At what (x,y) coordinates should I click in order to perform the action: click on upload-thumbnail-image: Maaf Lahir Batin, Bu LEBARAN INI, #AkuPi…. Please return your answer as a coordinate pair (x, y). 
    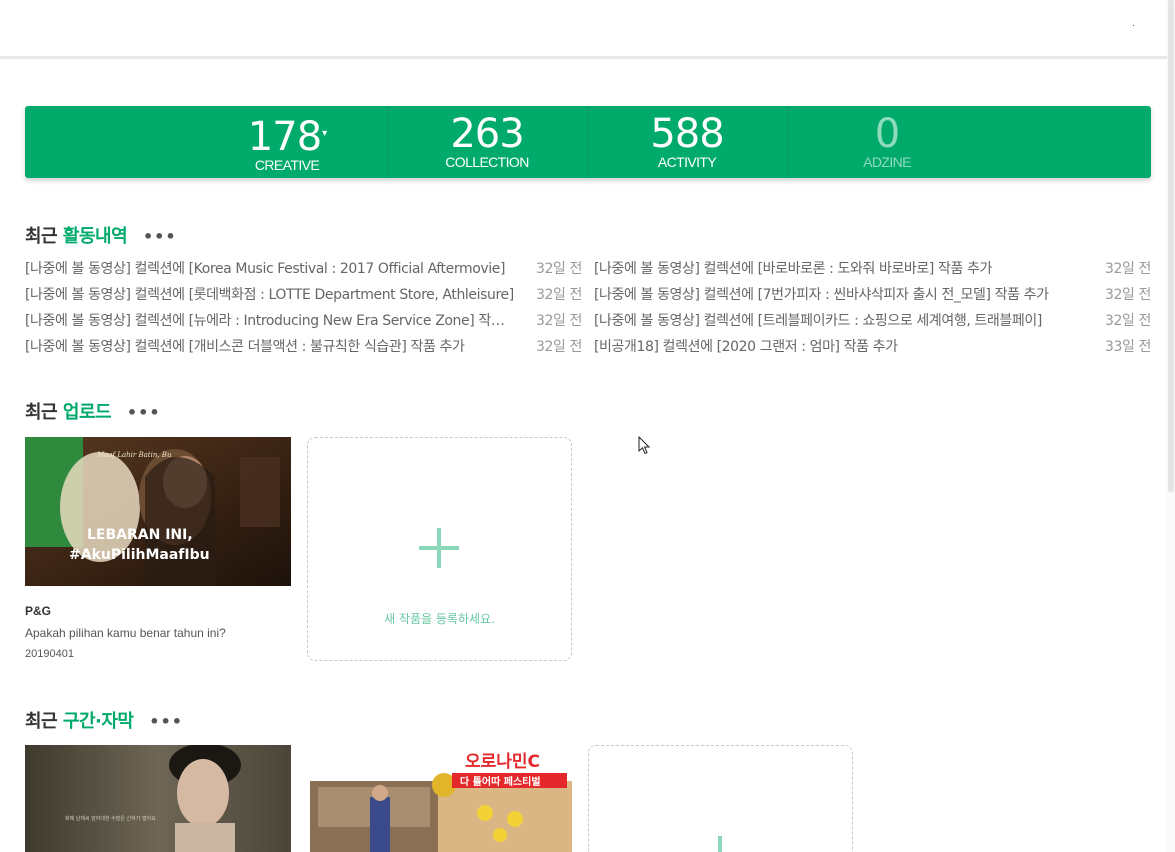
    Looking at the image, I should click on (158, 511).